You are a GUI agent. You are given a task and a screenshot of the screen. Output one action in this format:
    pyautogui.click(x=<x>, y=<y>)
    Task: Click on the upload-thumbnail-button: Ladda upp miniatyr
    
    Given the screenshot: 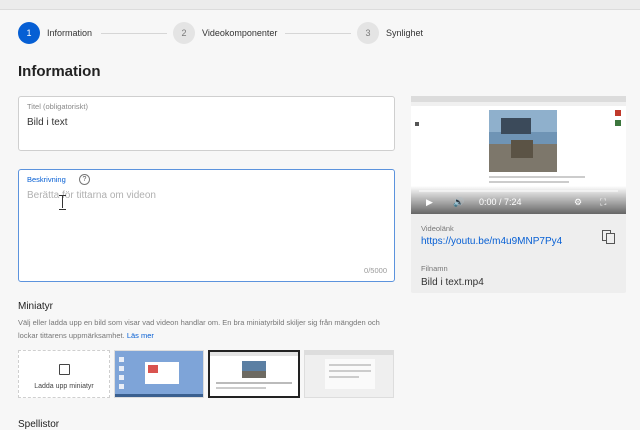 What is the action you would take?
    pyautogui.click(x=64, y=374)
    